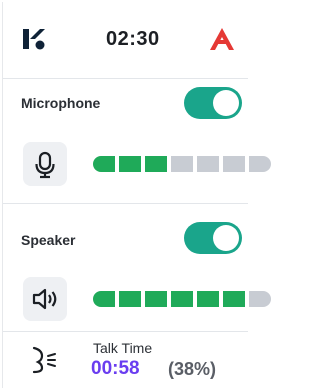 This screenshot has height=390, width=320. Describe the element at coordinates (123, 348) in the screenshot. I see `talk-time-label: Talk Time` at that location.